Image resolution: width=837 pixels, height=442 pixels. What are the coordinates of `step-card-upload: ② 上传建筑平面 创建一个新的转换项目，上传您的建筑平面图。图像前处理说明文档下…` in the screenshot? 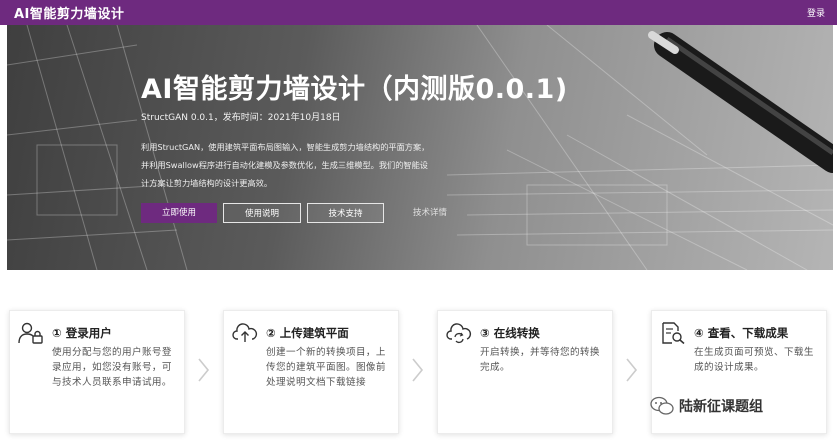 It's located at (311, 372).